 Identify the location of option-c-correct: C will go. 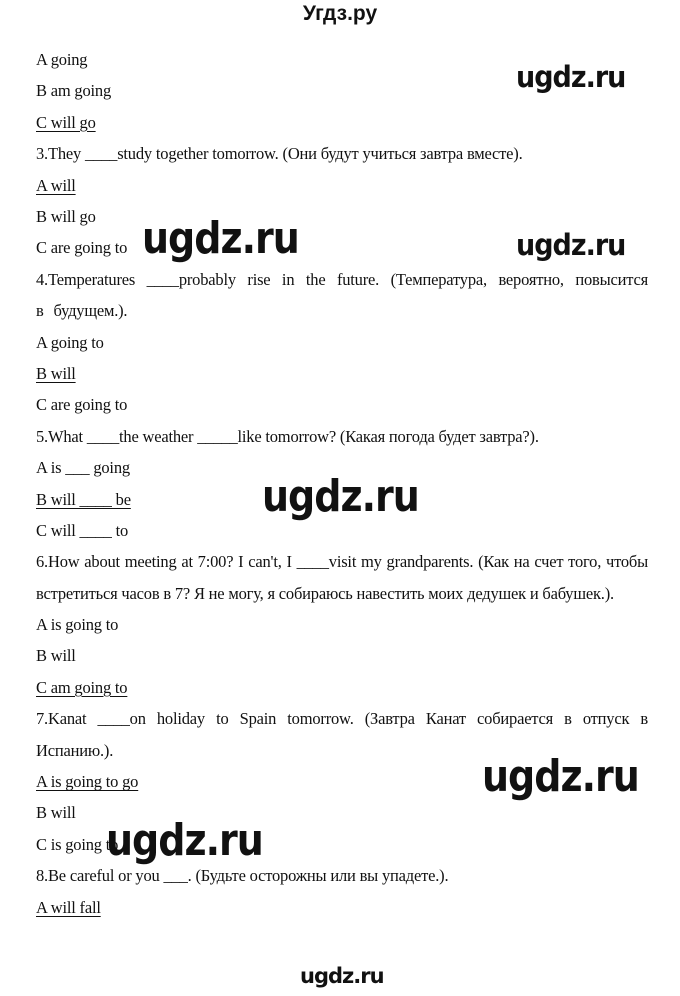
(66, 122).